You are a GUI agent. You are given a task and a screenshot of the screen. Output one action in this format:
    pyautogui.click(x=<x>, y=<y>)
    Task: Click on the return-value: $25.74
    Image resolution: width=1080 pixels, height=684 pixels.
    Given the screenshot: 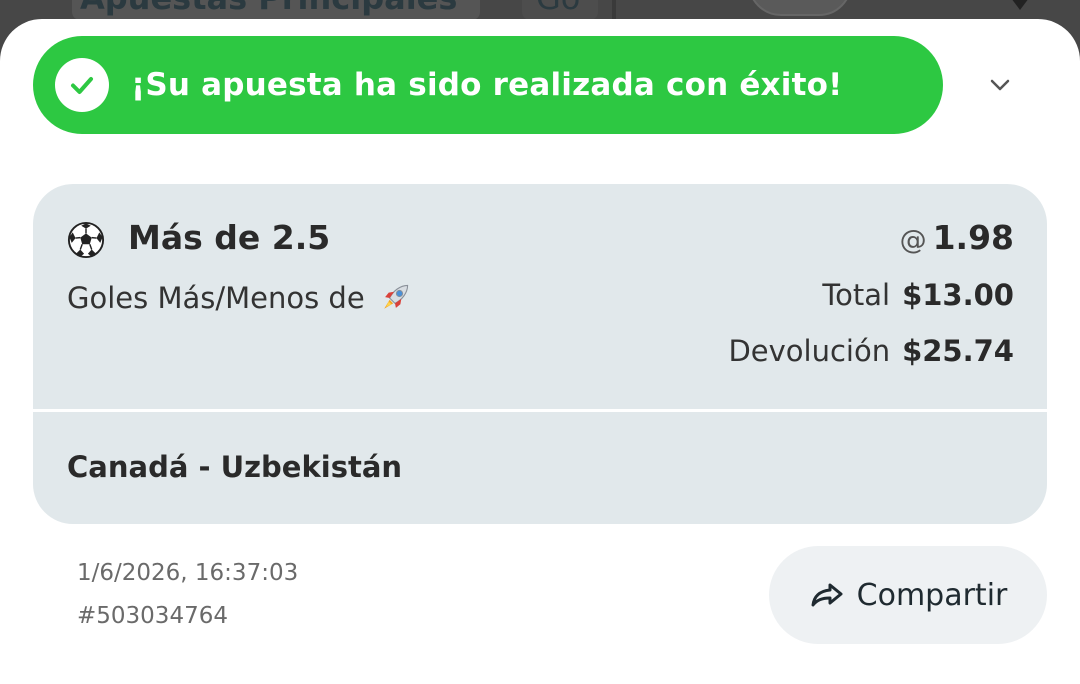 What is the action you would take?
    pyautogui.click(x=958, y=351)
    